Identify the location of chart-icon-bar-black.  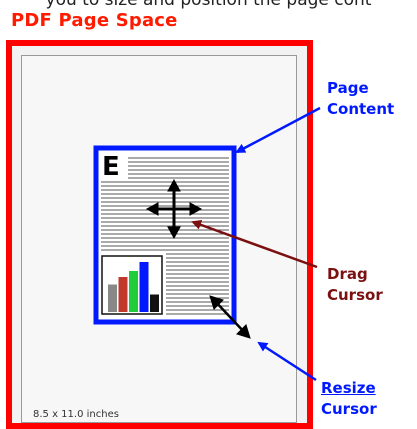
(154, 303).